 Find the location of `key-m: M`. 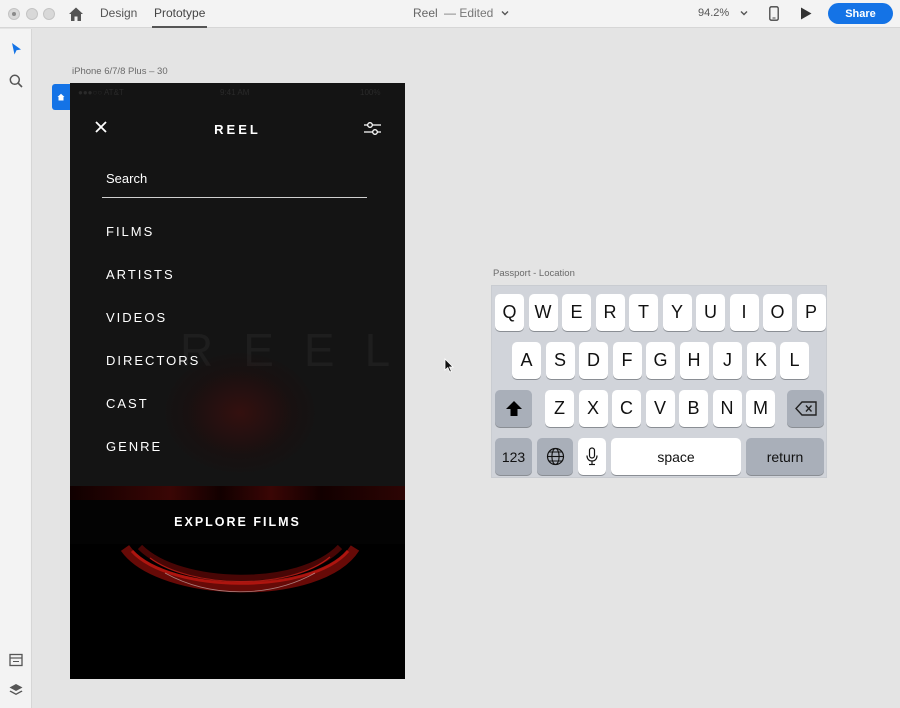

key-m: M is located at coordinates (760, 408).